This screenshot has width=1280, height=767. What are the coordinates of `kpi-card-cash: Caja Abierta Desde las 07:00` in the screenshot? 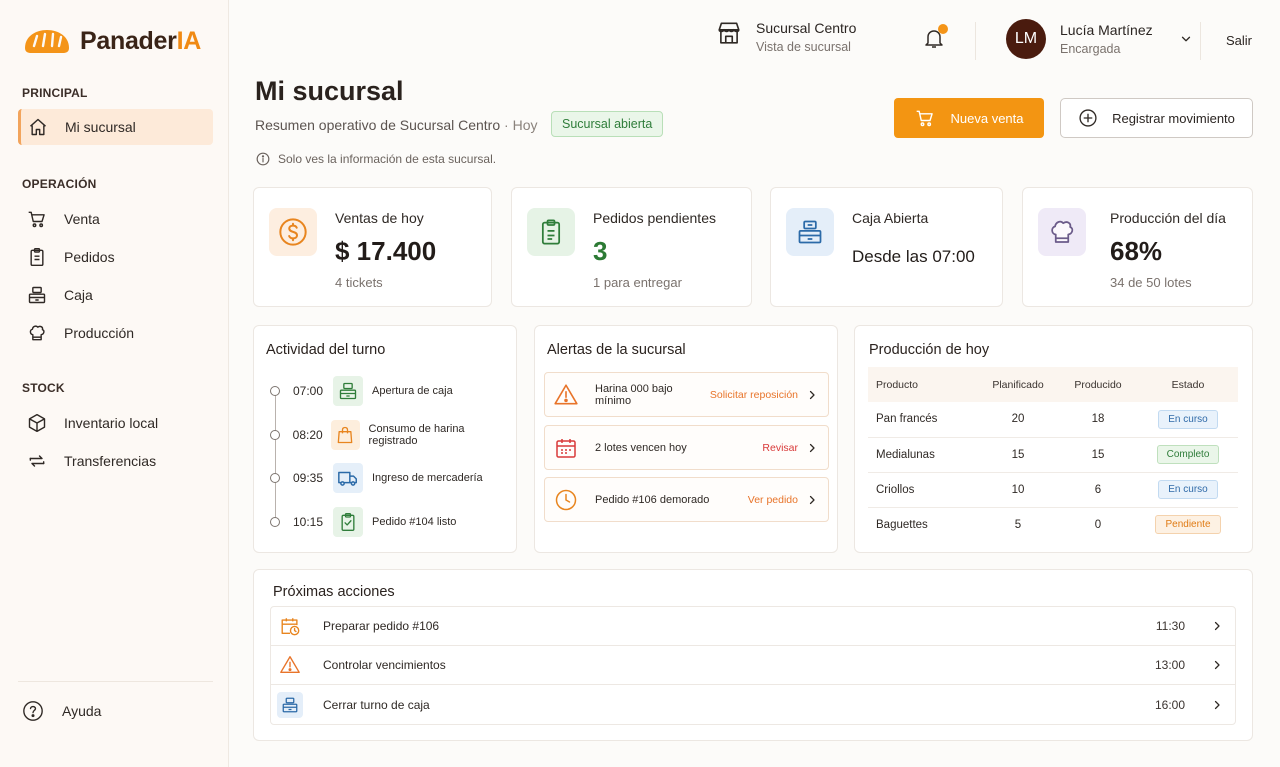 It's located at (886, 247).